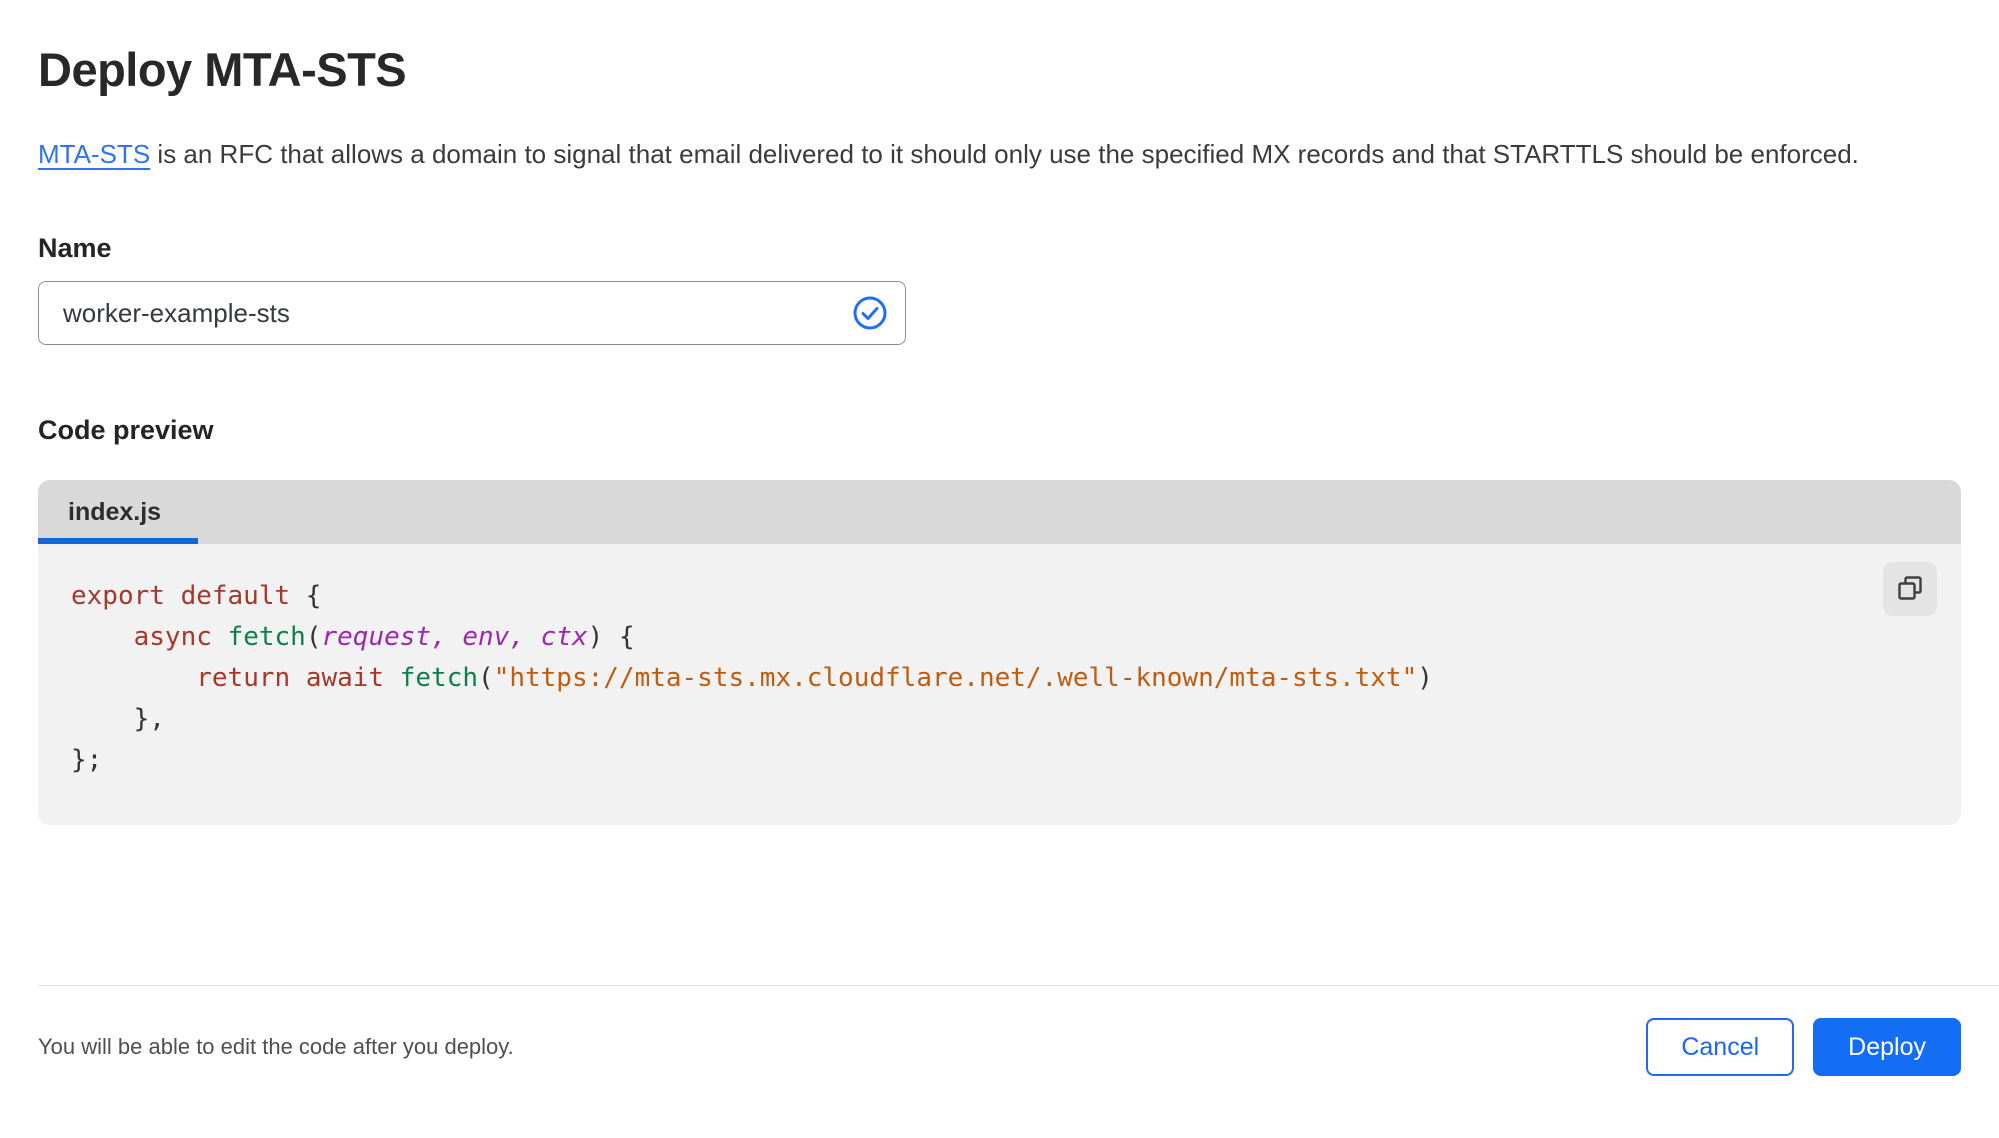 The width and height of the screenshot is (1999, 1138). What do you see at coordinates (1887, 1047) in the screenshot?
I see `deploy-button: Deploy` at bounding box center [1887, 1047].